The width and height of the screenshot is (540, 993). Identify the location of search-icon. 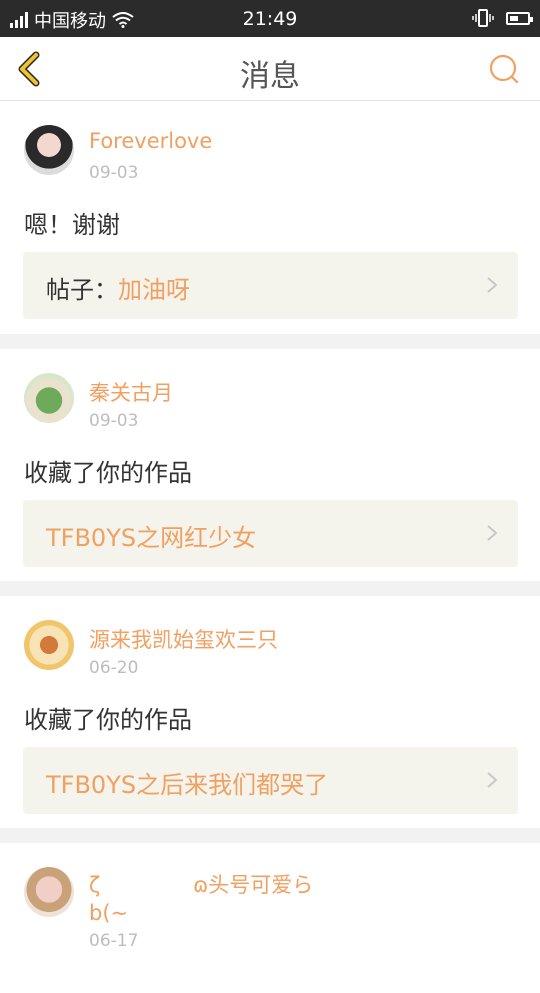
(504, 69).